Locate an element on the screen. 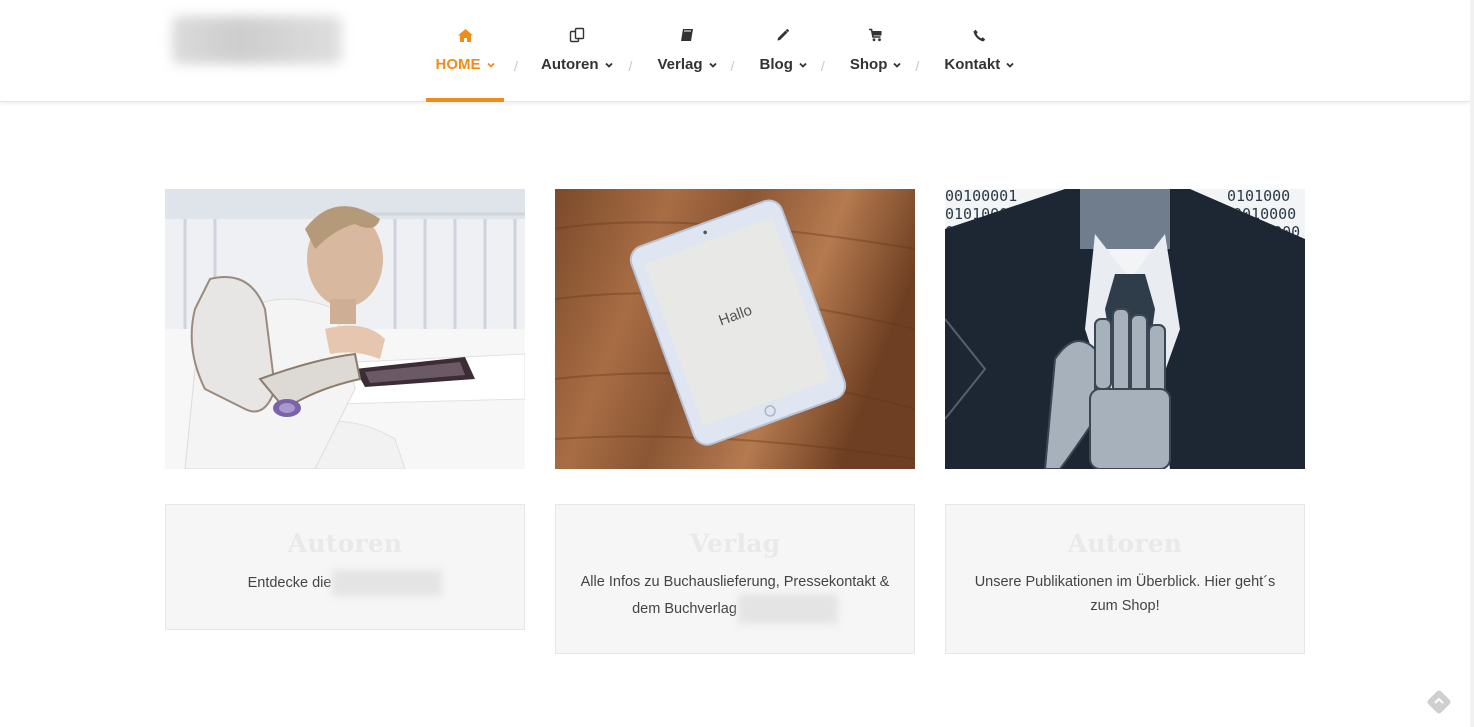 The height and width of the screenshot is (727, 1474). nav-item-label: Autoren is located at coordinates (570, 64).